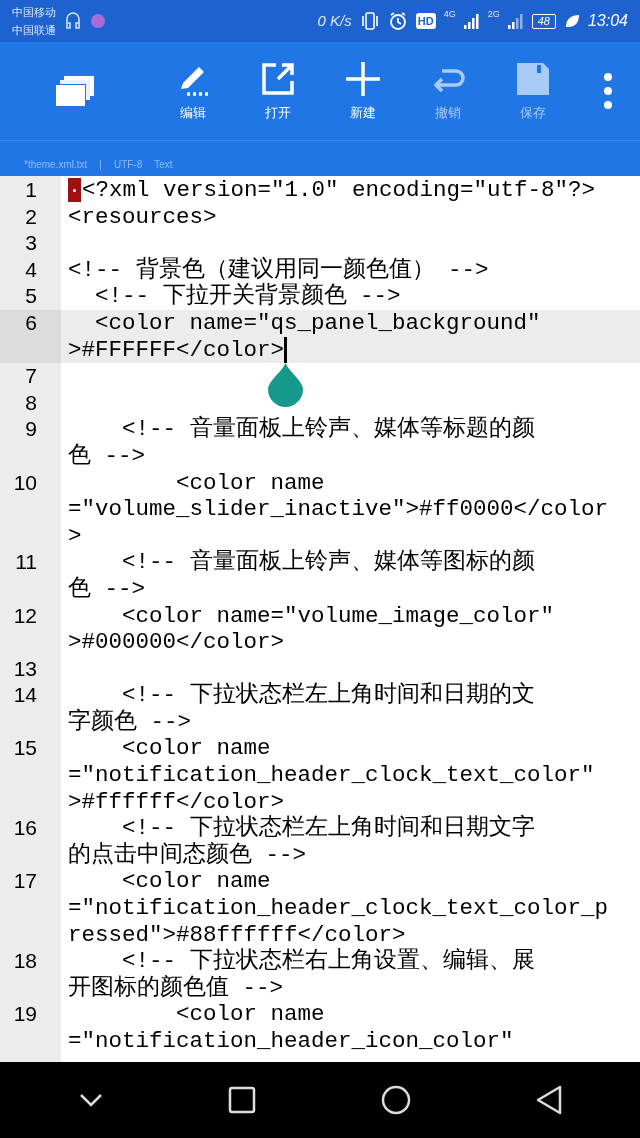 The width and height of the screenshot is (640, 1138). I want to click on leaf-icon, so click(571, 21).